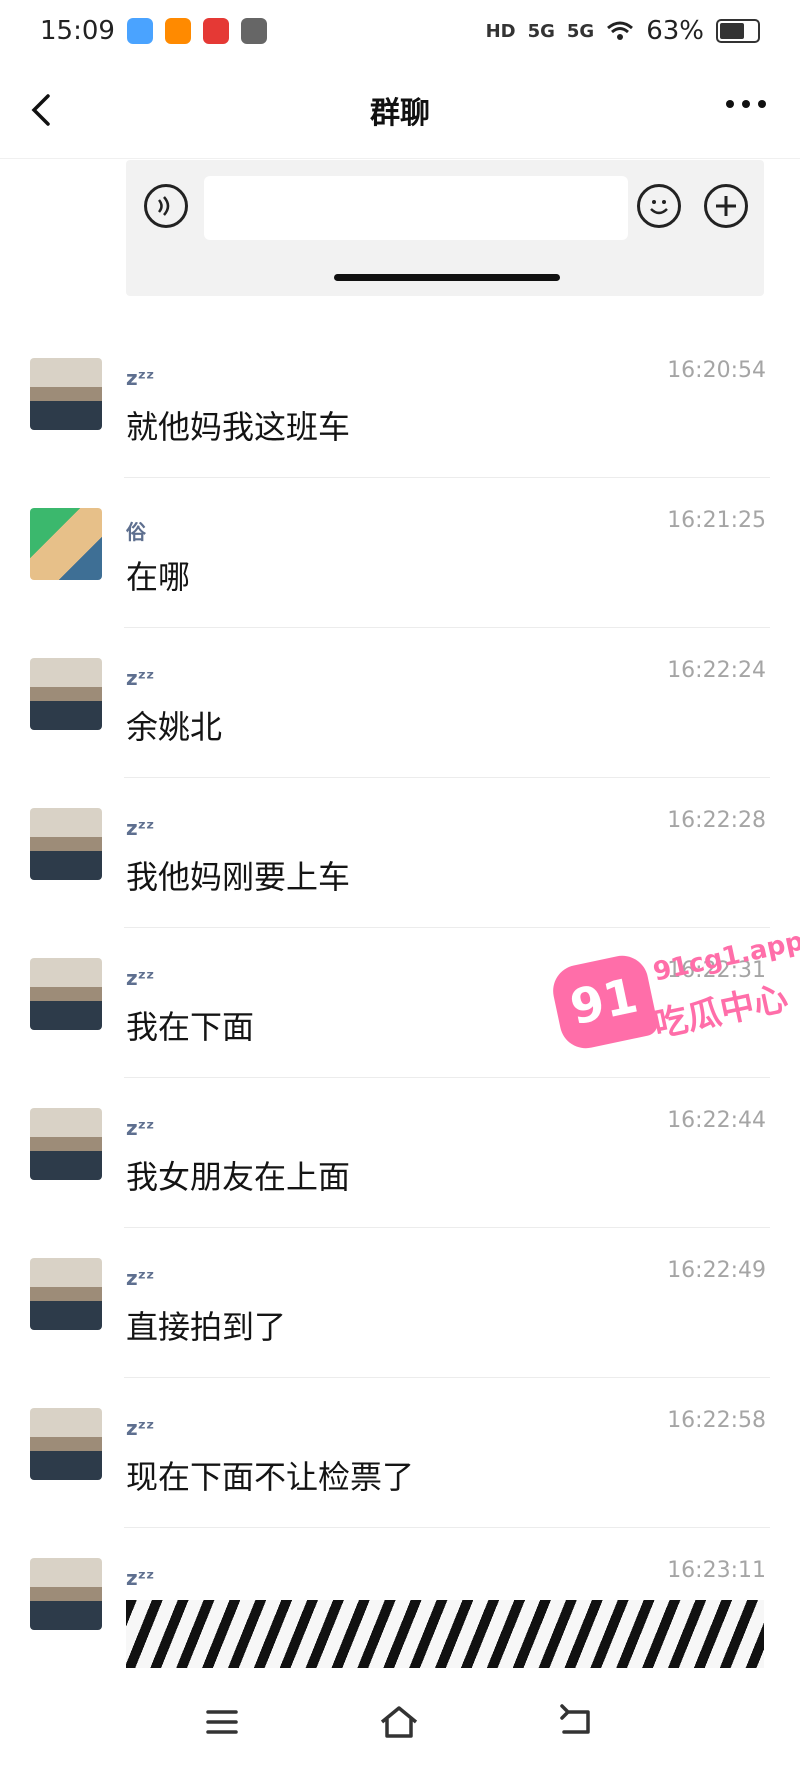  I want to click on message-row: zᶻᶻ 16:22:28 我他妈刚要上车, so click(400, 853).